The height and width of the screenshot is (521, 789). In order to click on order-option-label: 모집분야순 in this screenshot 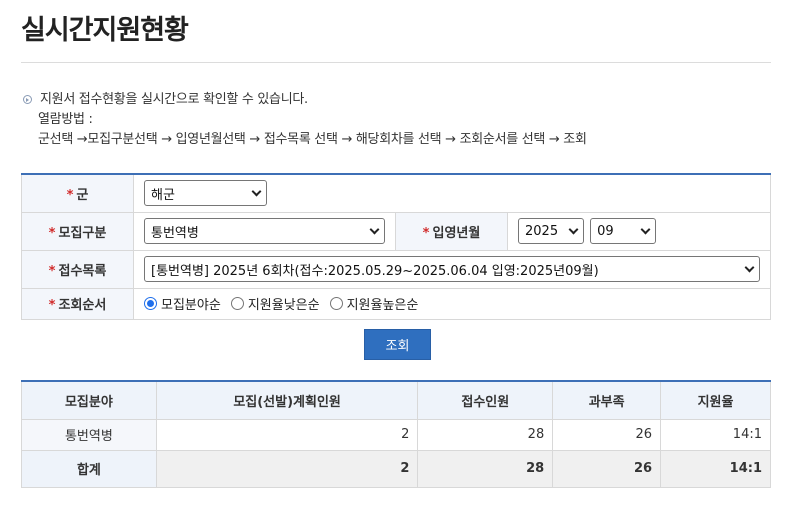, I will do `click(191, 305)`.